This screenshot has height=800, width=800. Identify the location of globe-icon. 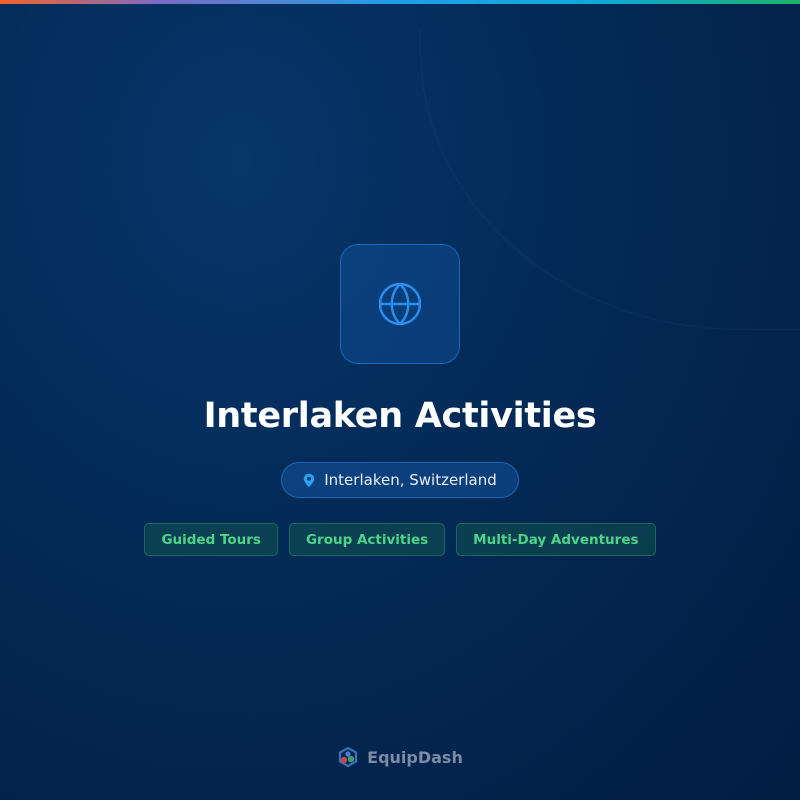
(400, 304).